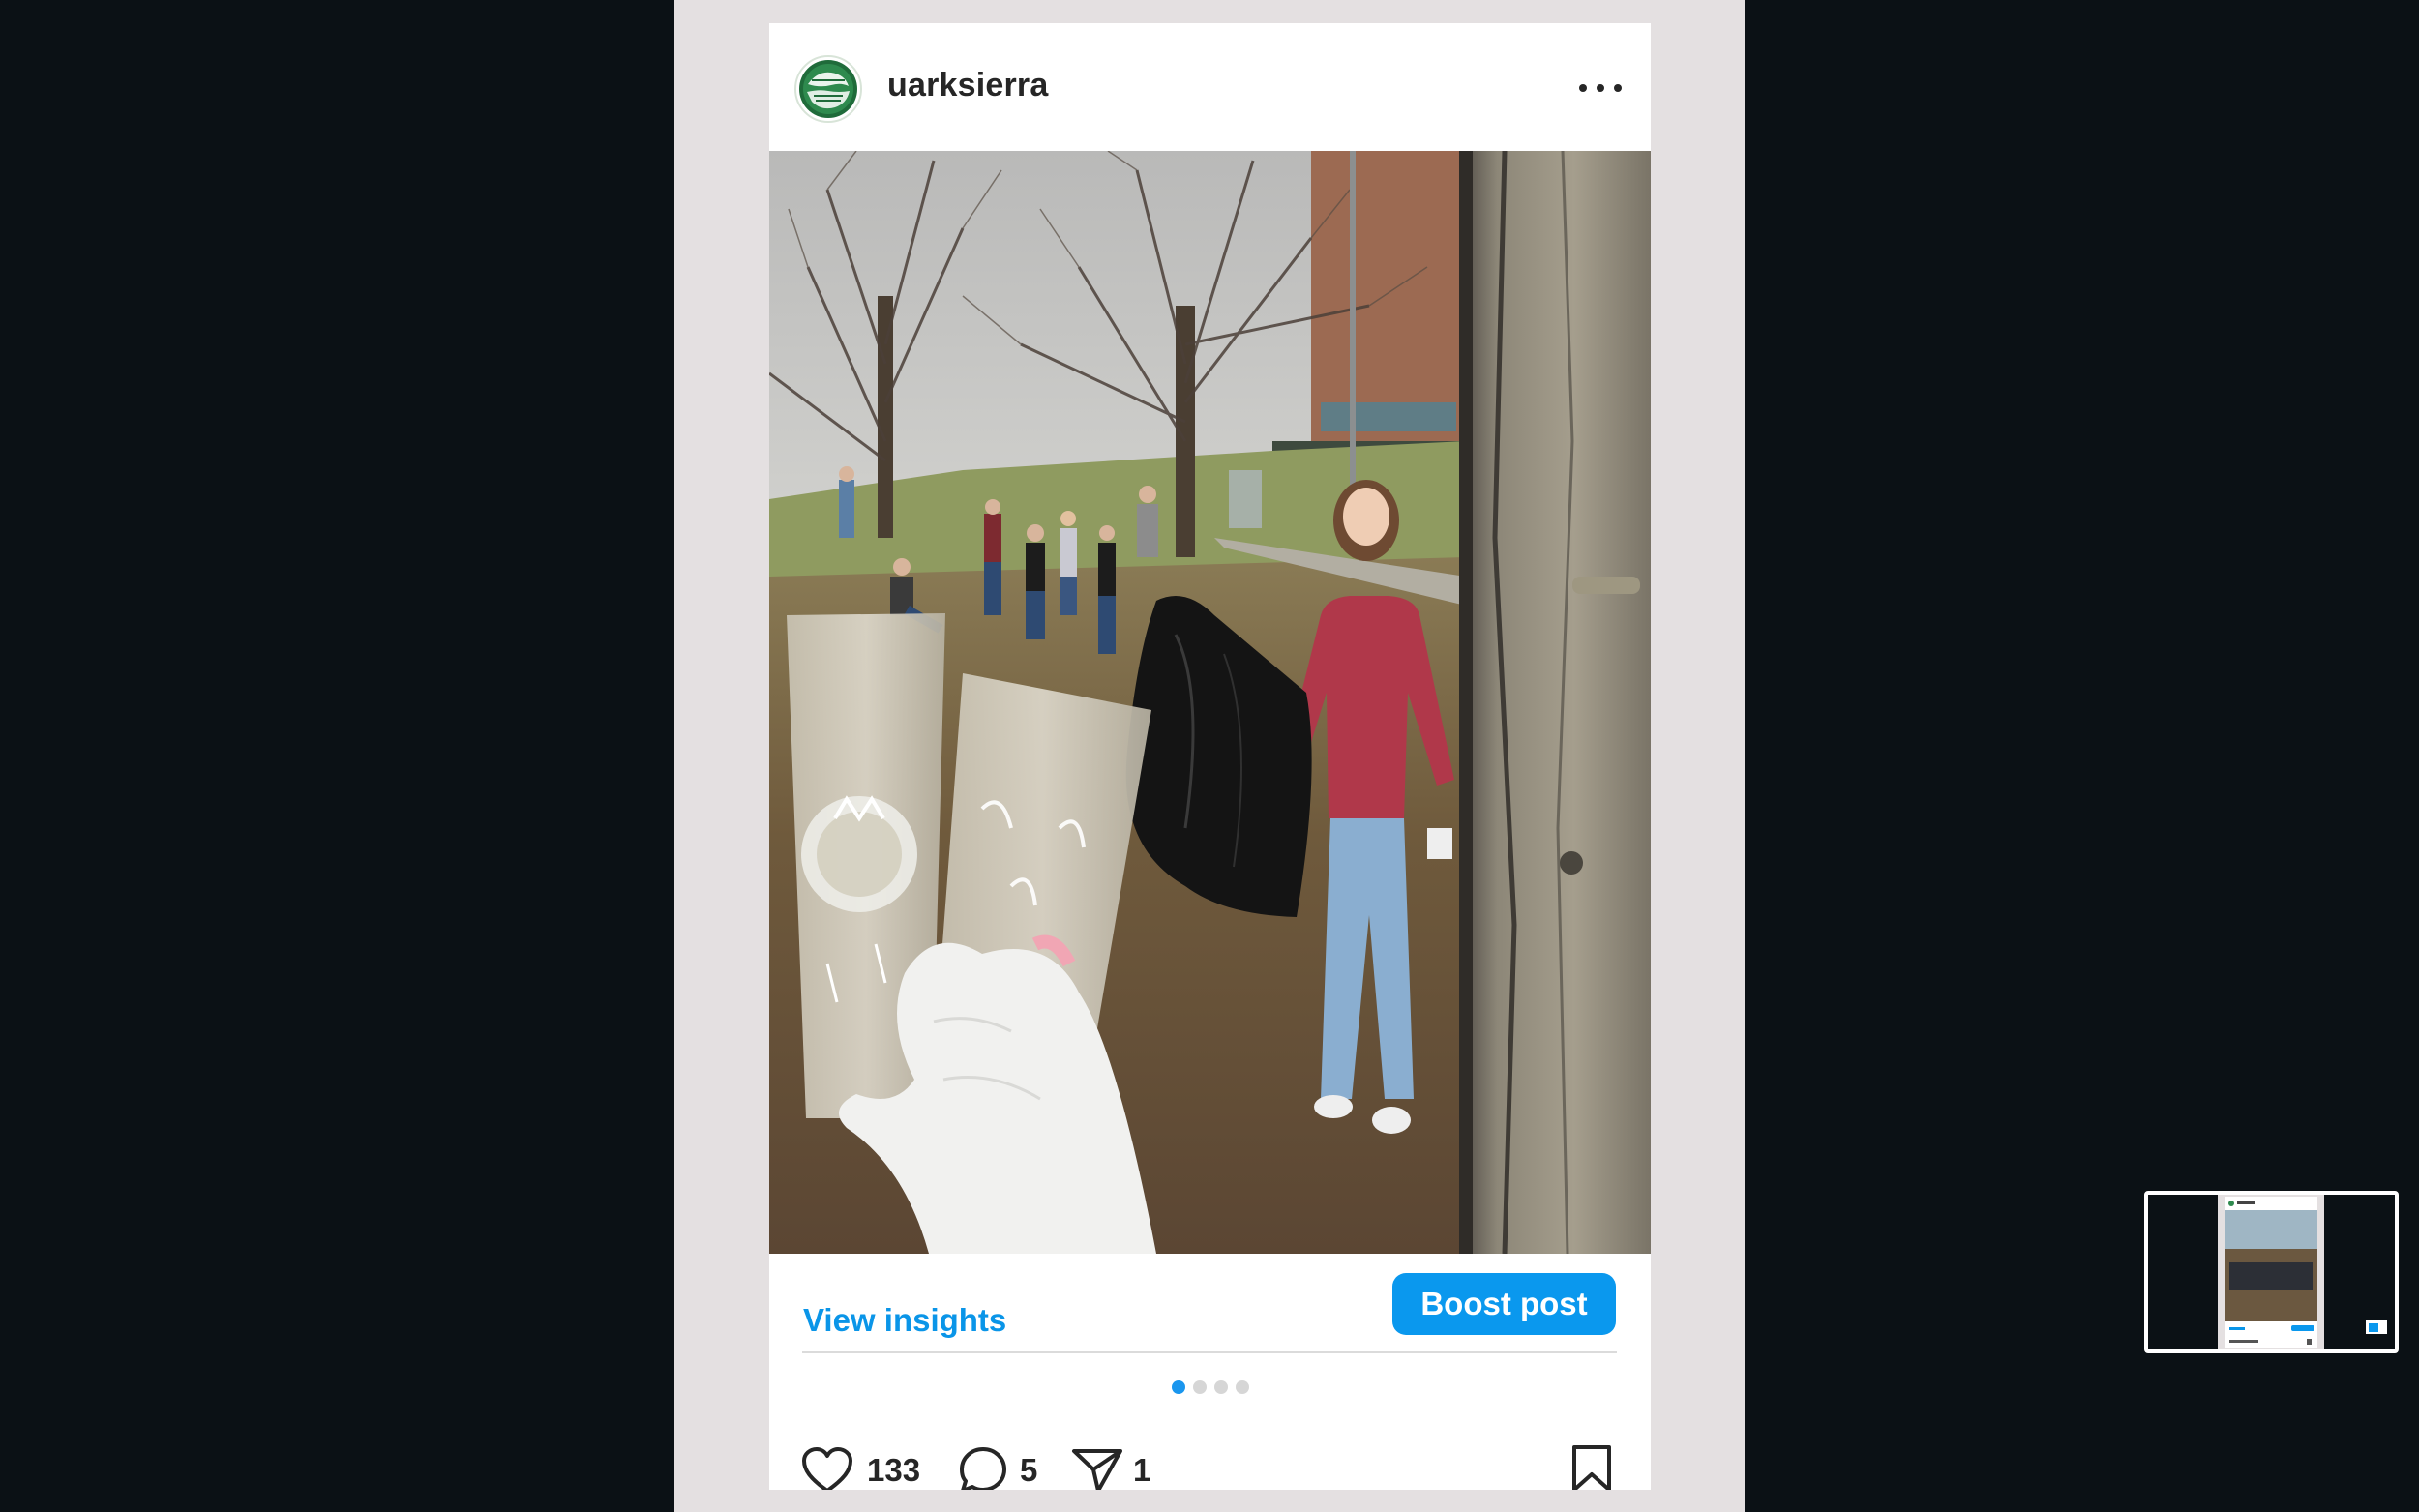  Describe the element at coordinates (1097, 1470) in the screenshot. I see `send-paper-plane-icon` at that location.